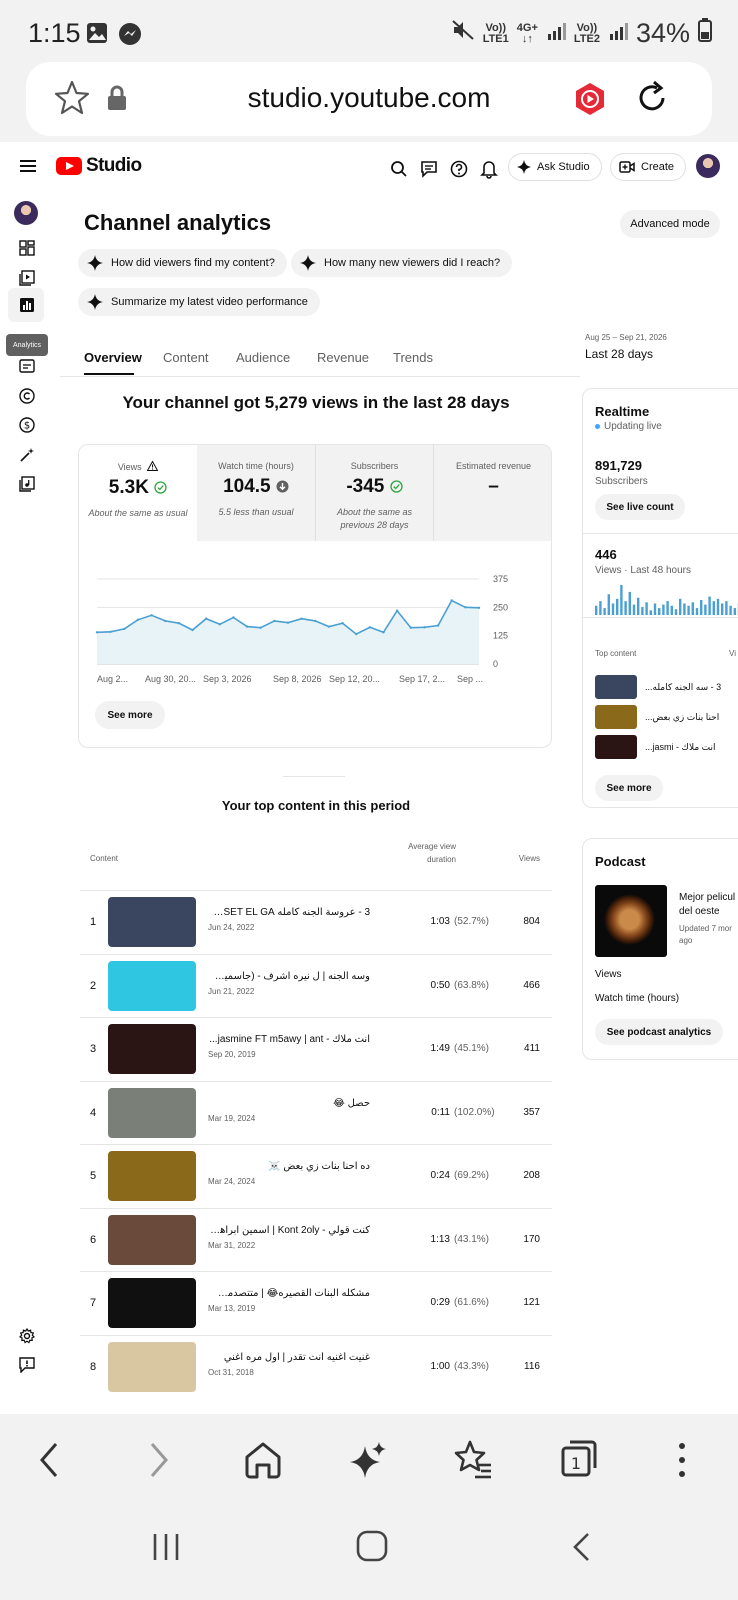 This screenshot has width=738, height=1600. I want to click on recent-apps-icon, so click(166, 1549).